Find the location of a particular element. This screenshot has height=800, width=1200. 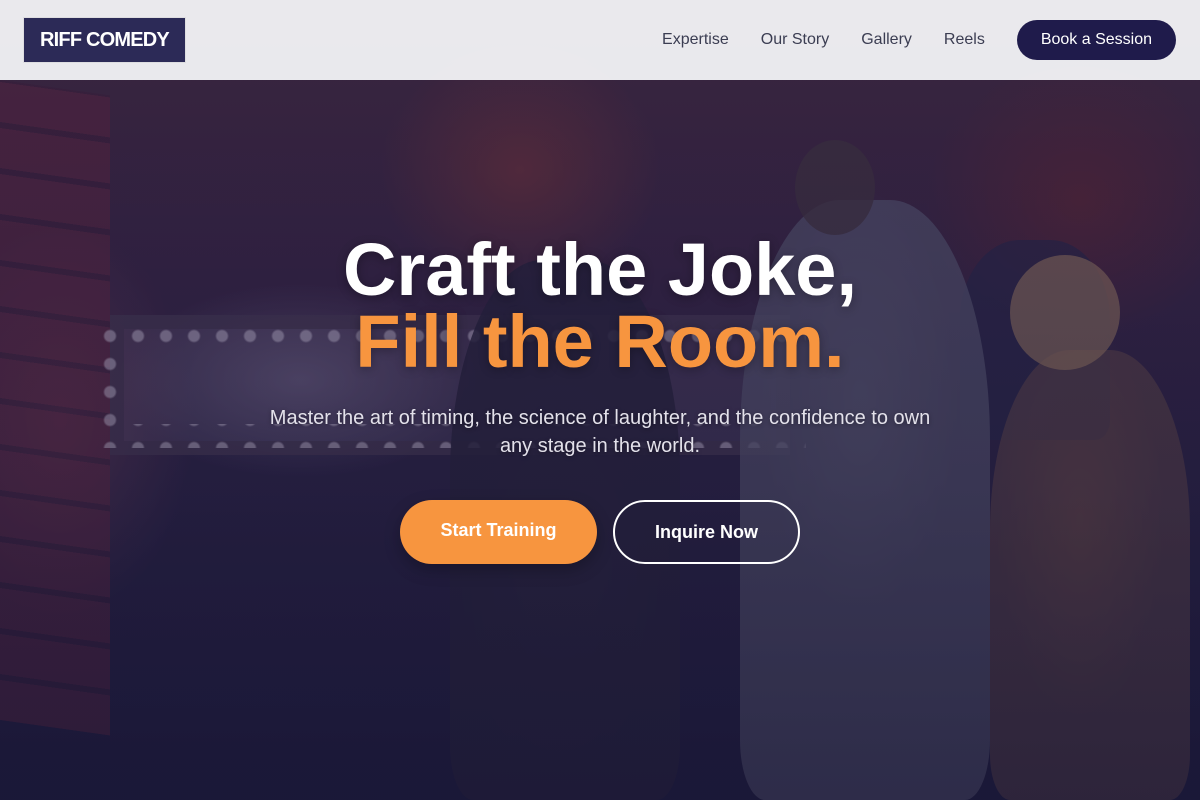

nav-link-reels: Reels is located at coordinates (964, 40).